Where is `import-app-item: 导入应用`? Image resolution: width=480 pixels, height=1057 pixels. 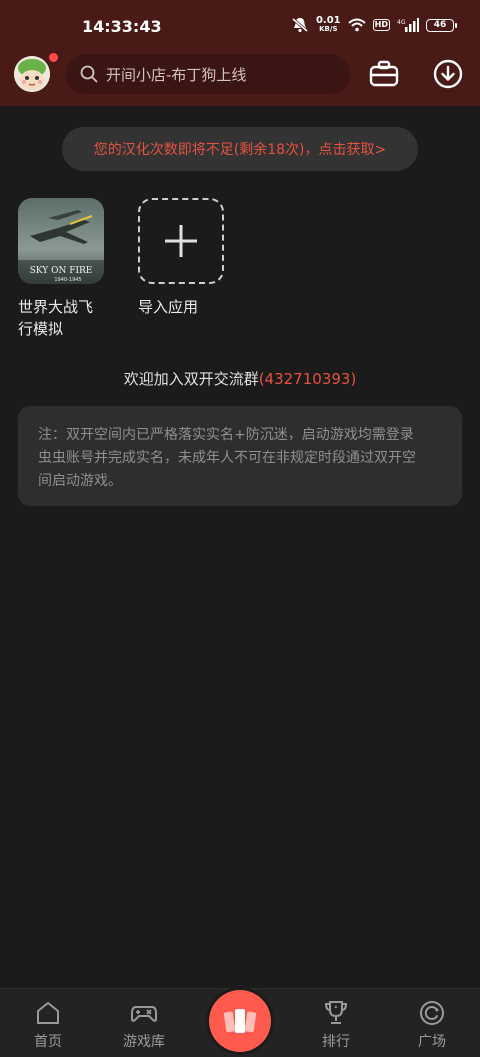 import-app-item: 导入应用 is located at coordinates (181, 258).